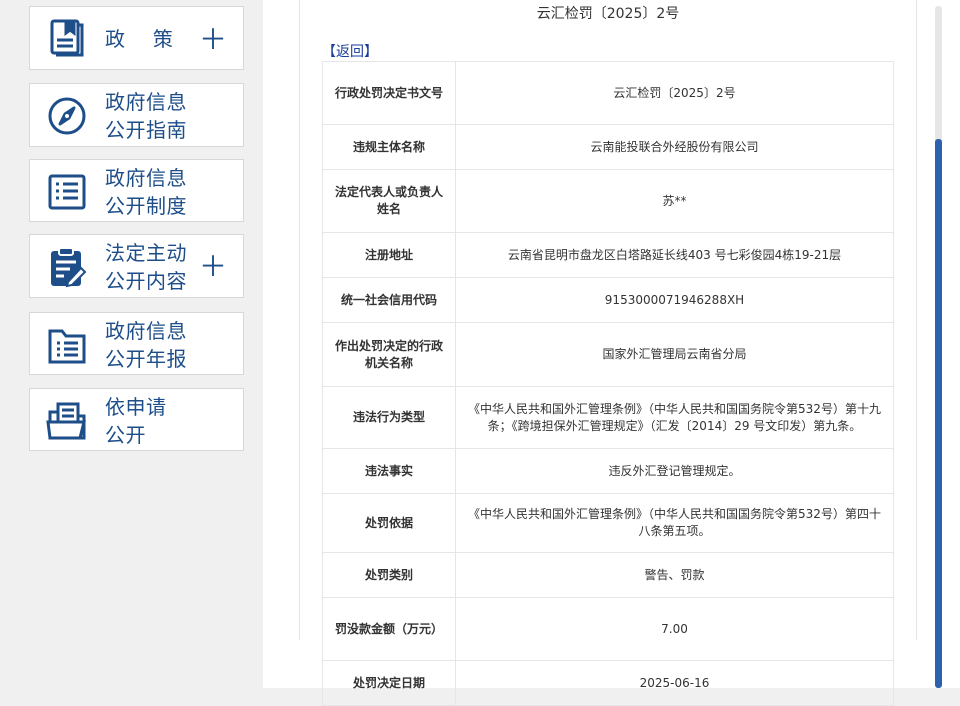  I want to click on field-label: 统一社会信用代码, so click(389, 300).